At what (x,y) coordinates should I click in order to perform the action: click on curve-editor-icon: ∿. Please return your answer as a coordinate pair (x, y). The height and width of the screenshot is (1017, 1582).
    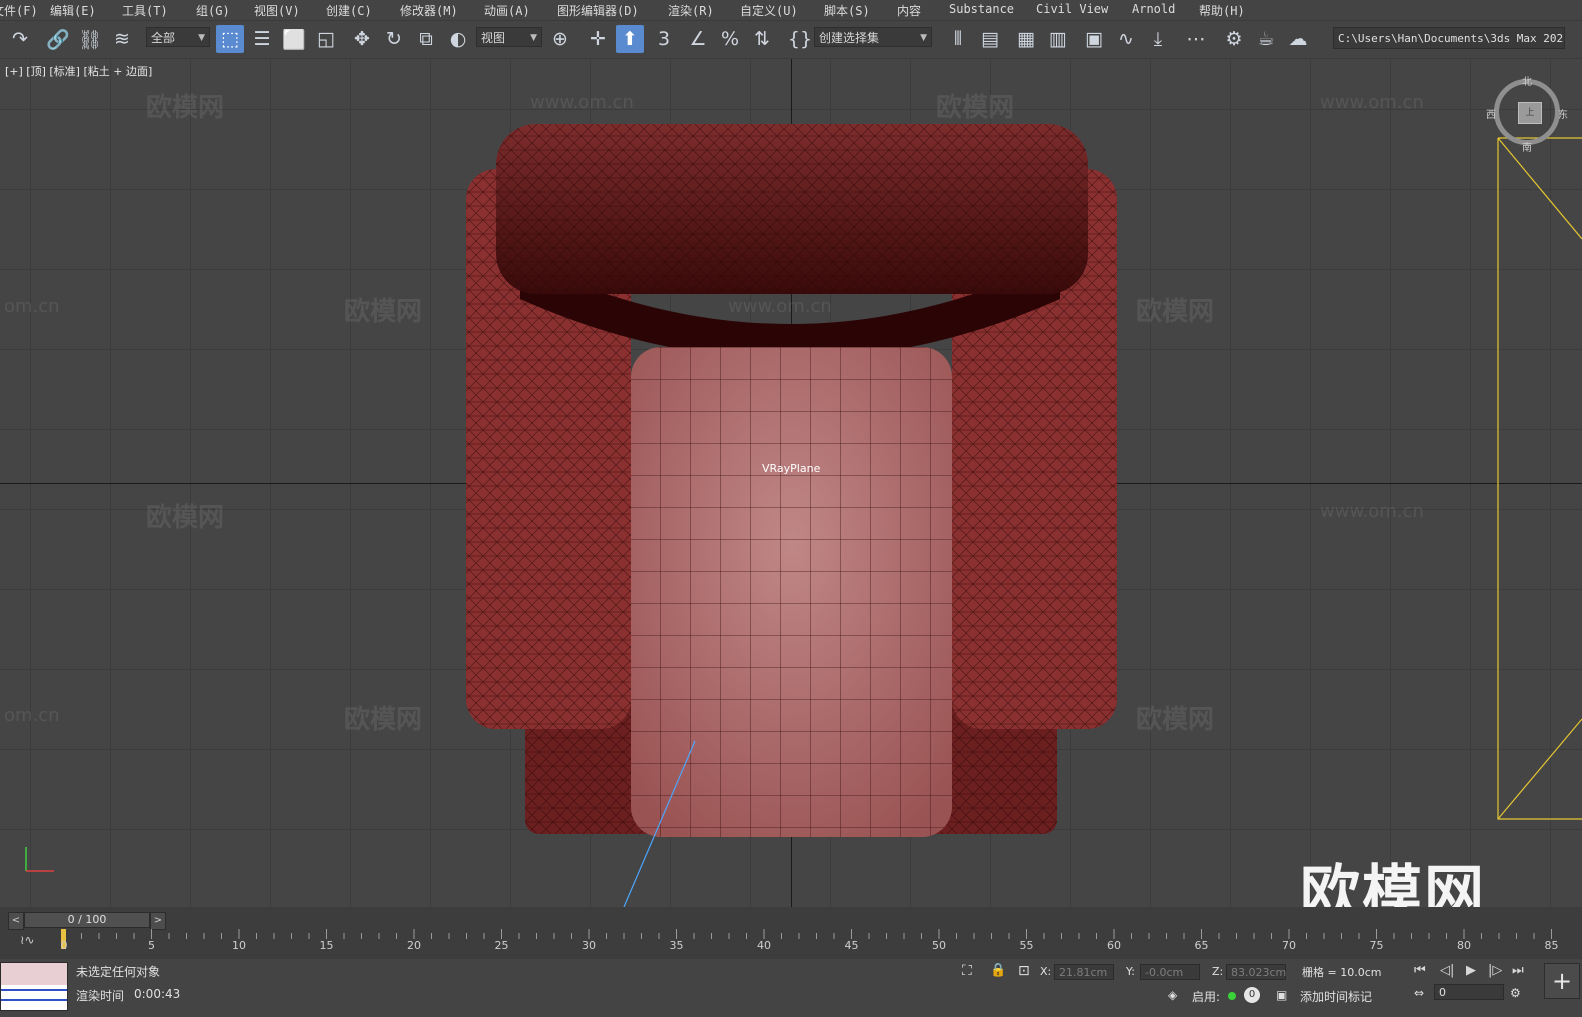
    Looking at the image, I should click on (1126, 39).